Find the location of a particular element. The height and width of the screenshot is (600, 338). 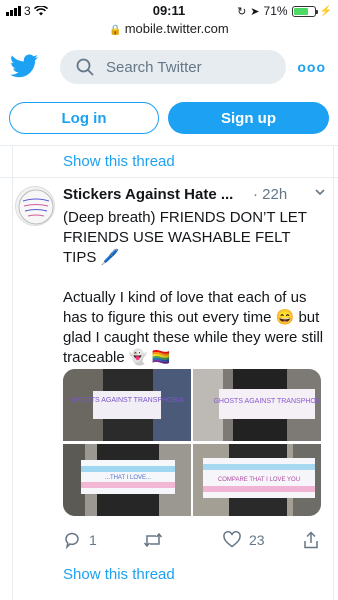

like-button: 23 is located at coordinates (244, 539).